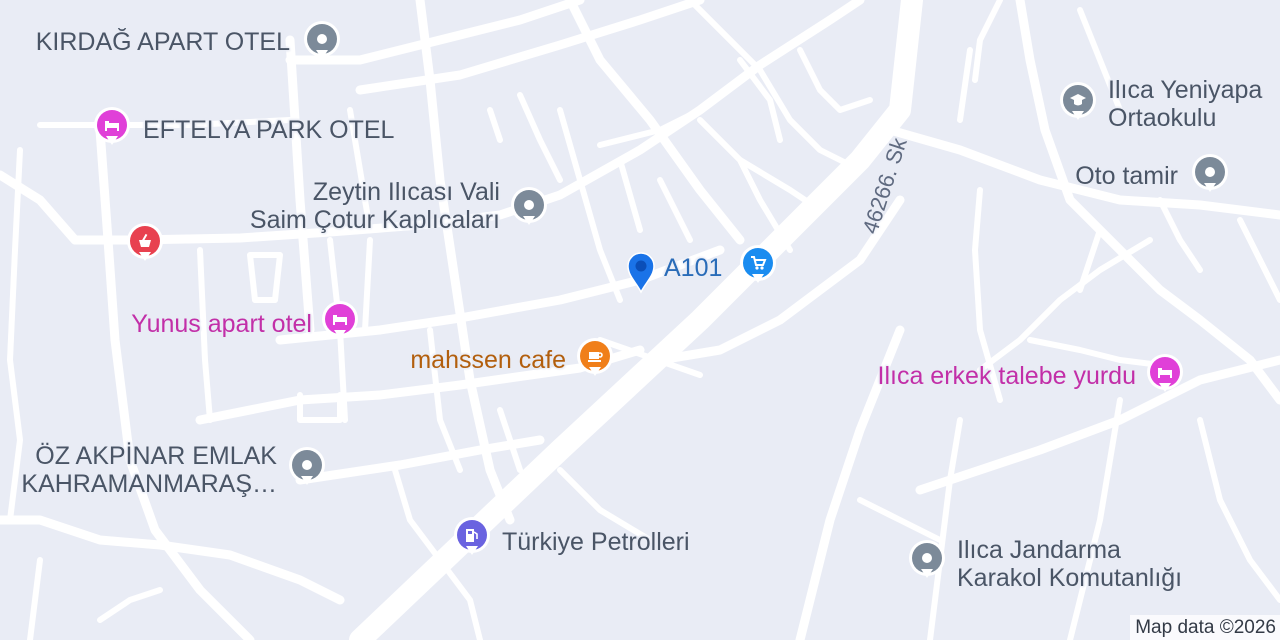 The height and width of the screenshot is (640, 1280). I want to click on poi-label: Oto tamir, so click(1126, 176).